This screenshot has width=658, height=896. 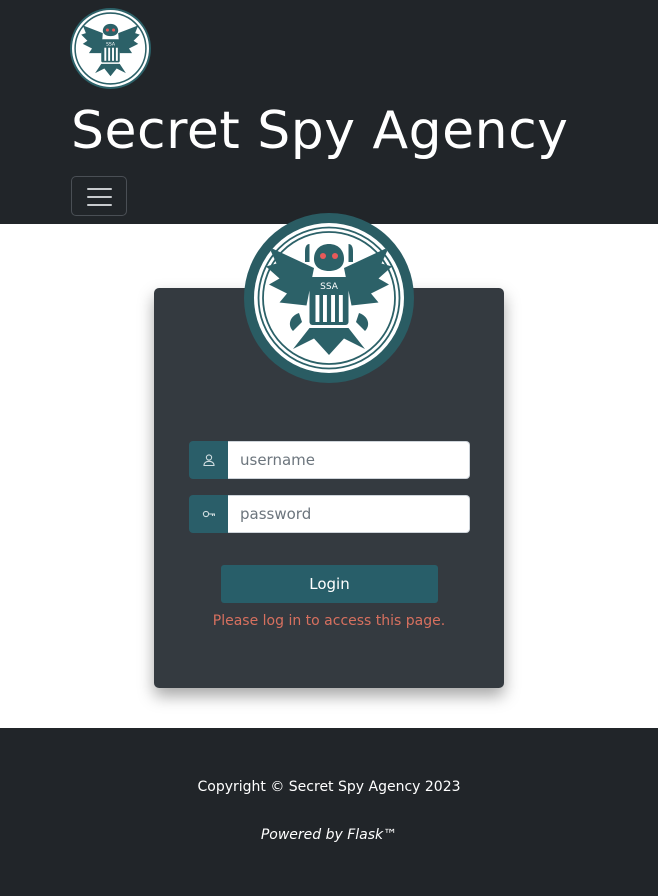 I want to click on login-logo: SSA, so click(x=329, y=298).